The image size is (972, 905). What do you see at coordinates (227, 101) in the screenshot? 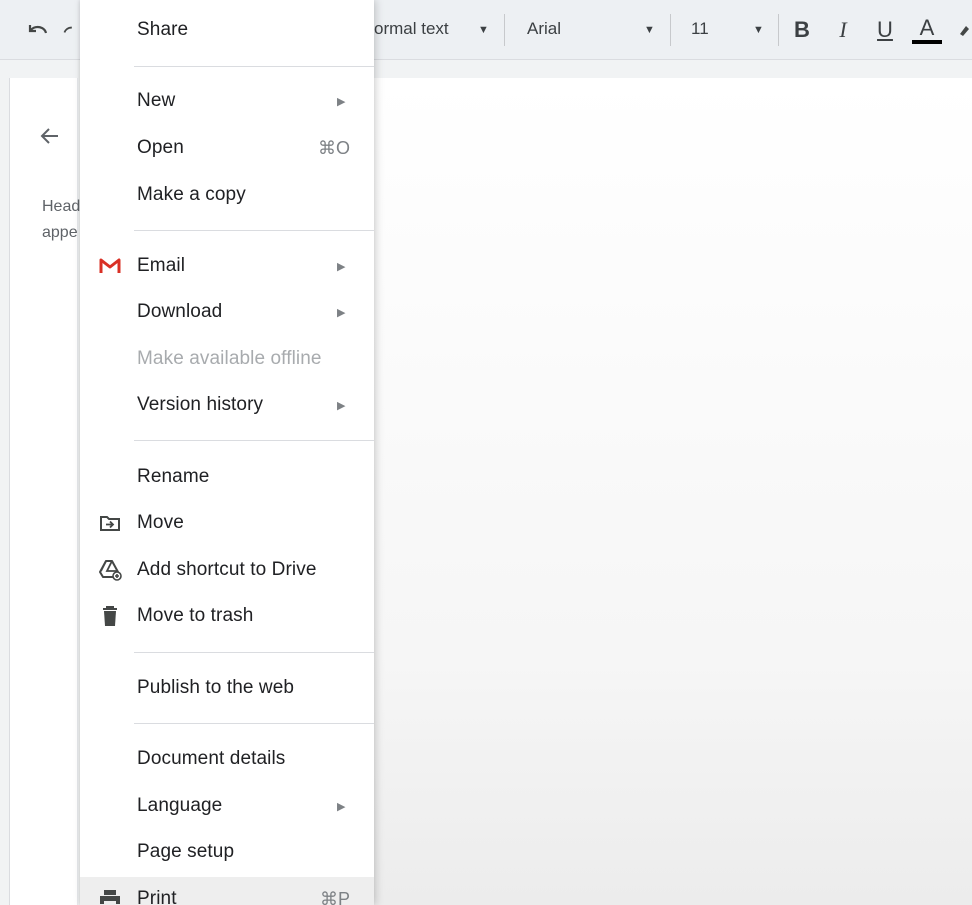
I see `menu-item-new: New ▶` at bounding box center [227, 101].